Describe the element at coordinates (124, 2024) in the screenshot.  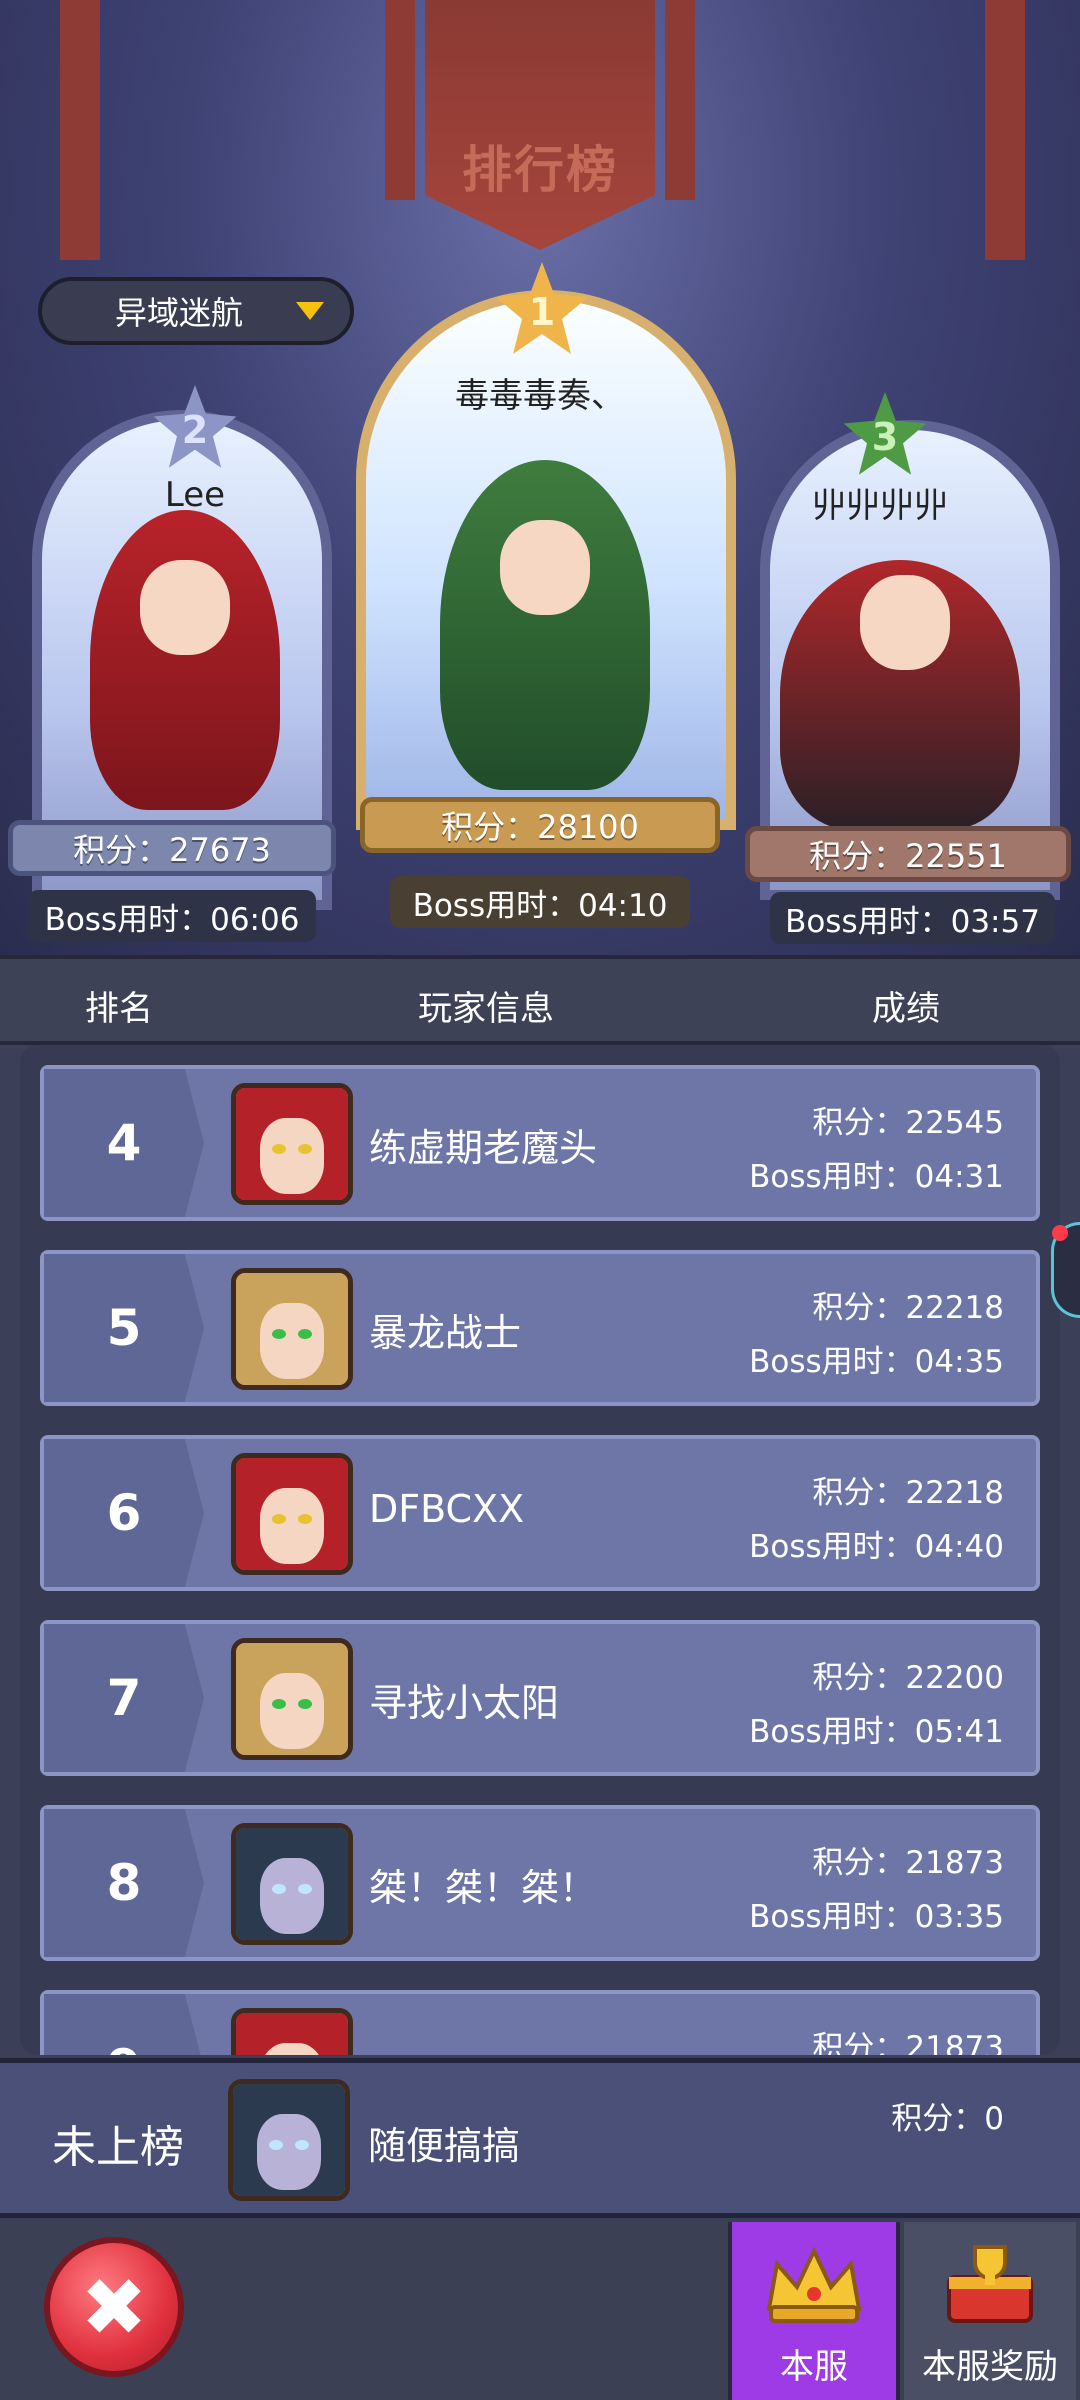
I see `row-rank: 9` at that location.